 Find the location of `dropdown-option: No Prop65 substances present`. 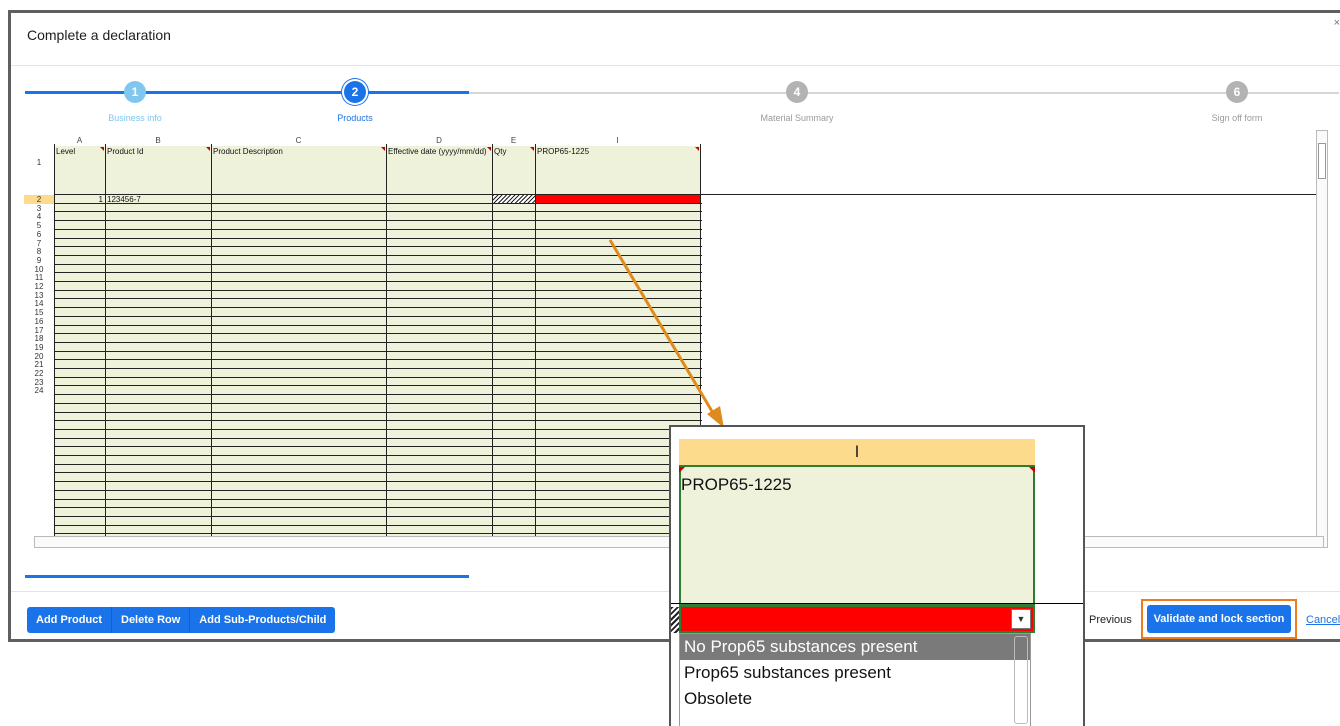

dropdown-option: No Prop65 substances present is located at coordinates (855, 647).